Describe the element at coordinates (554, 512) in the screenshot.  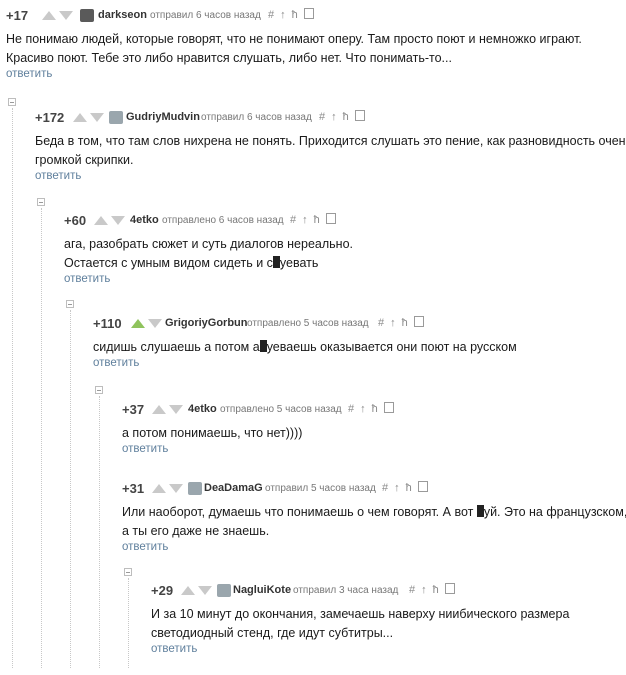
I see `text-fragment: уй. Это на французском,` at that location.